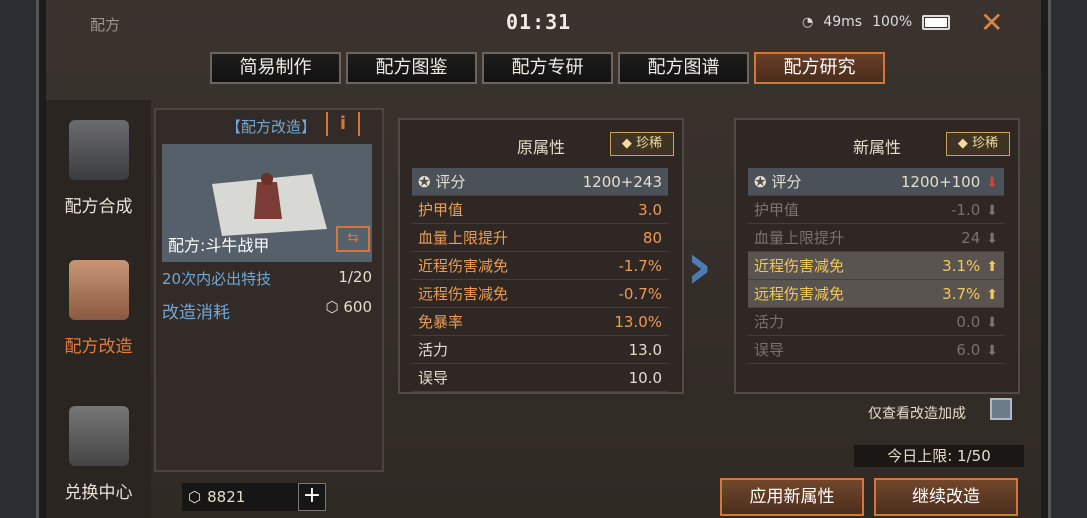  I want to click on tab-recipe-catalog: 配方图鉴, so click(411, 68).